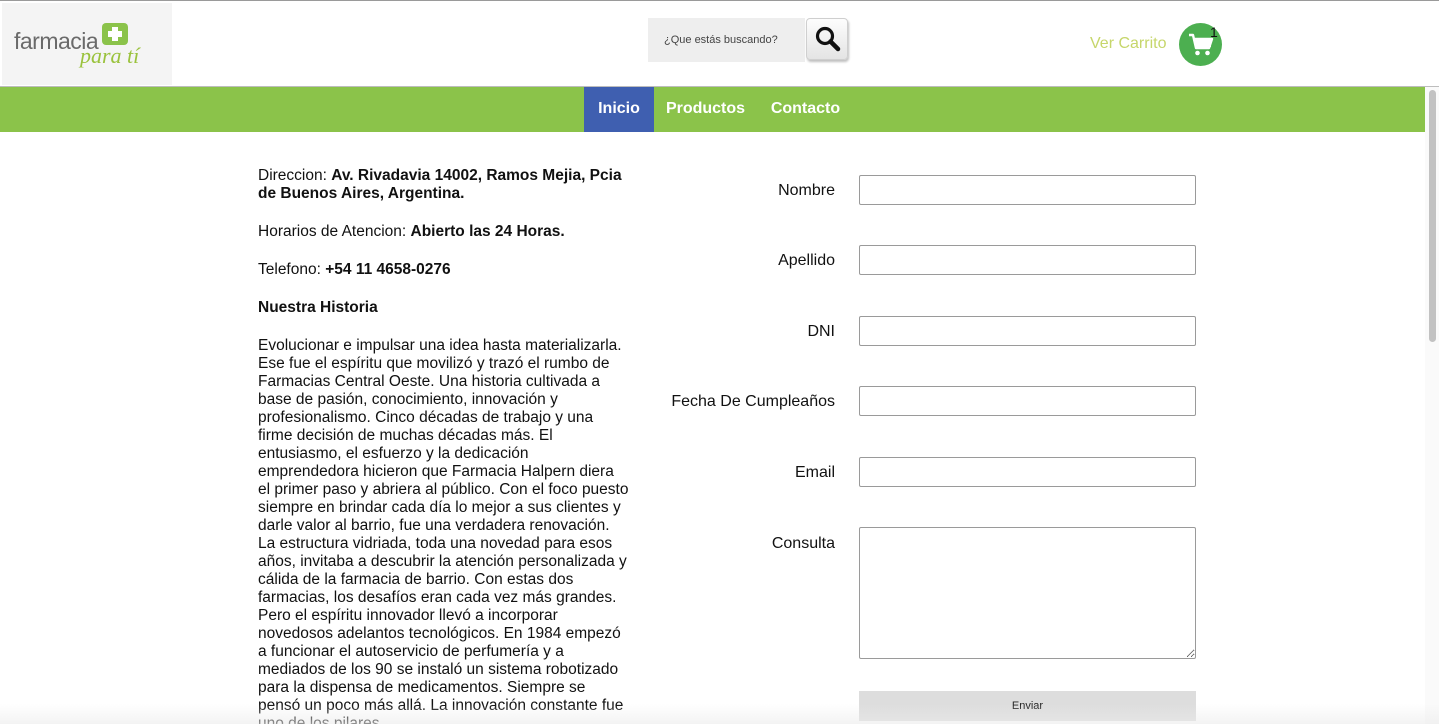  I want to click on window-bottom-shadow, so click(719, 714).